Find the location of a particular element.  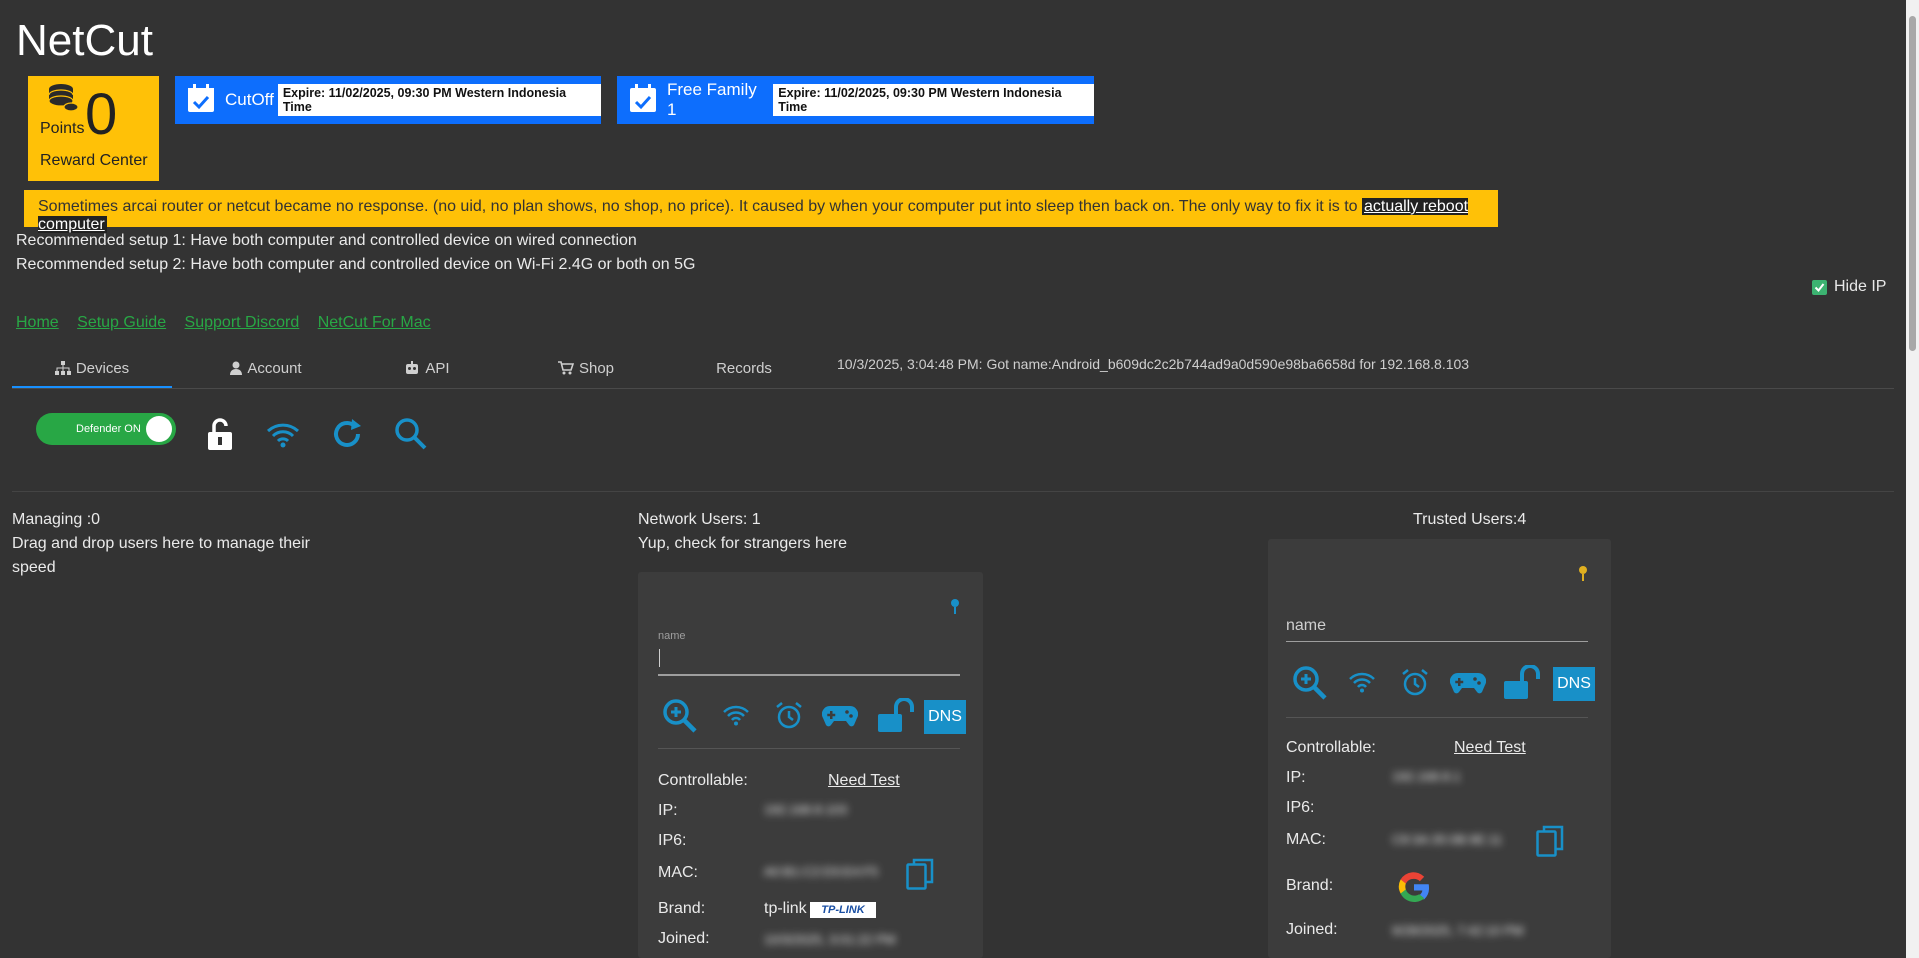

ip-value: 192.168.8.1 is located at coordinates (1426, 776).